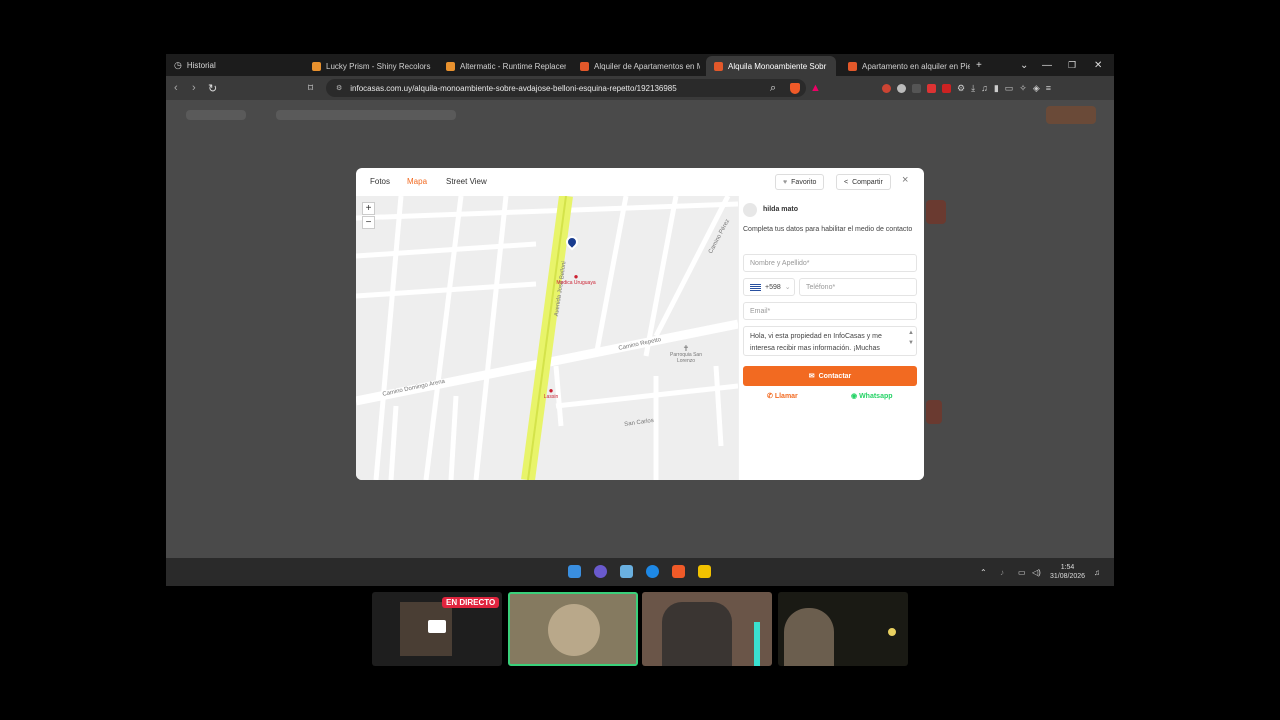 This screenshot has height=720, width=1280. I want to click on music-icon: ♫, so click(984, 88).